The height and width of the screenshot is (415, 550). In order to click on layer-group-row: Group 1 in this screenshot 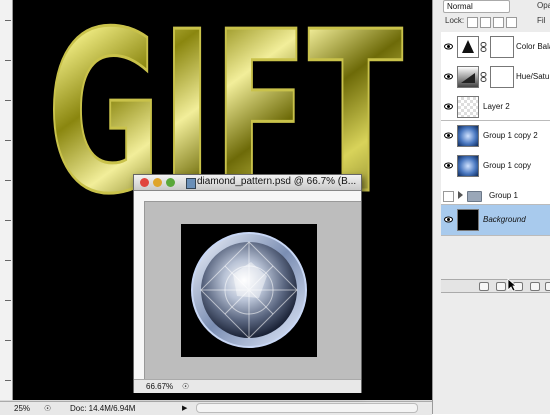, I will do `click(495, 193)`.